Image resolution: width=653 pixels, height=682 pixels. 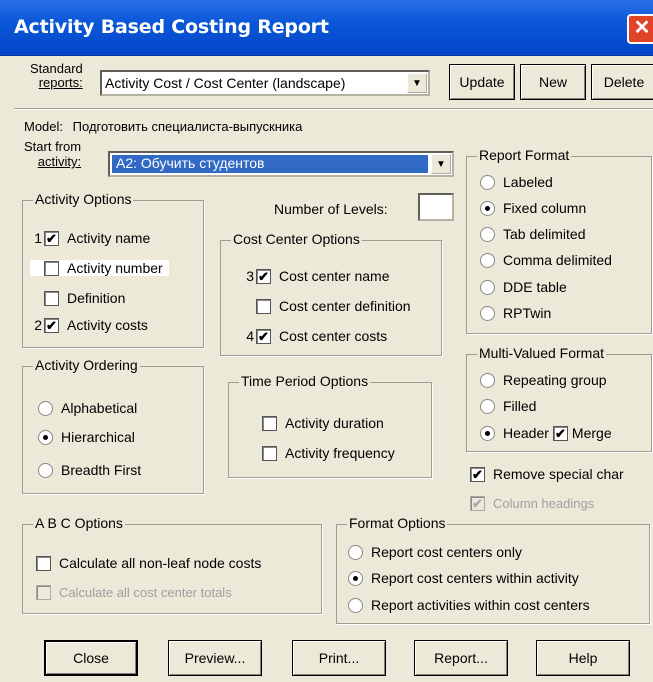 What do you see at coordinates (51, 238) in the screenshot?
I see `activity-name-checkbox: ✔` at bounding box center [51, 238].